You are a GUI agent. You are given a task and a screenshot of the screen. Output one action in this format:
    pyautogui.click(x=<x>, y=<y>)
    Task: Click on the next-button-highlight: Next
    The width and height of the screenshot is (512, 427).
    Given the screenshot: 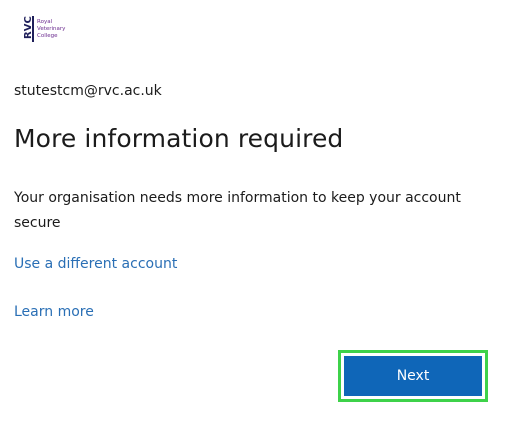 What is the action you would take?
    pyautogui.click(x=413, y=376)
    